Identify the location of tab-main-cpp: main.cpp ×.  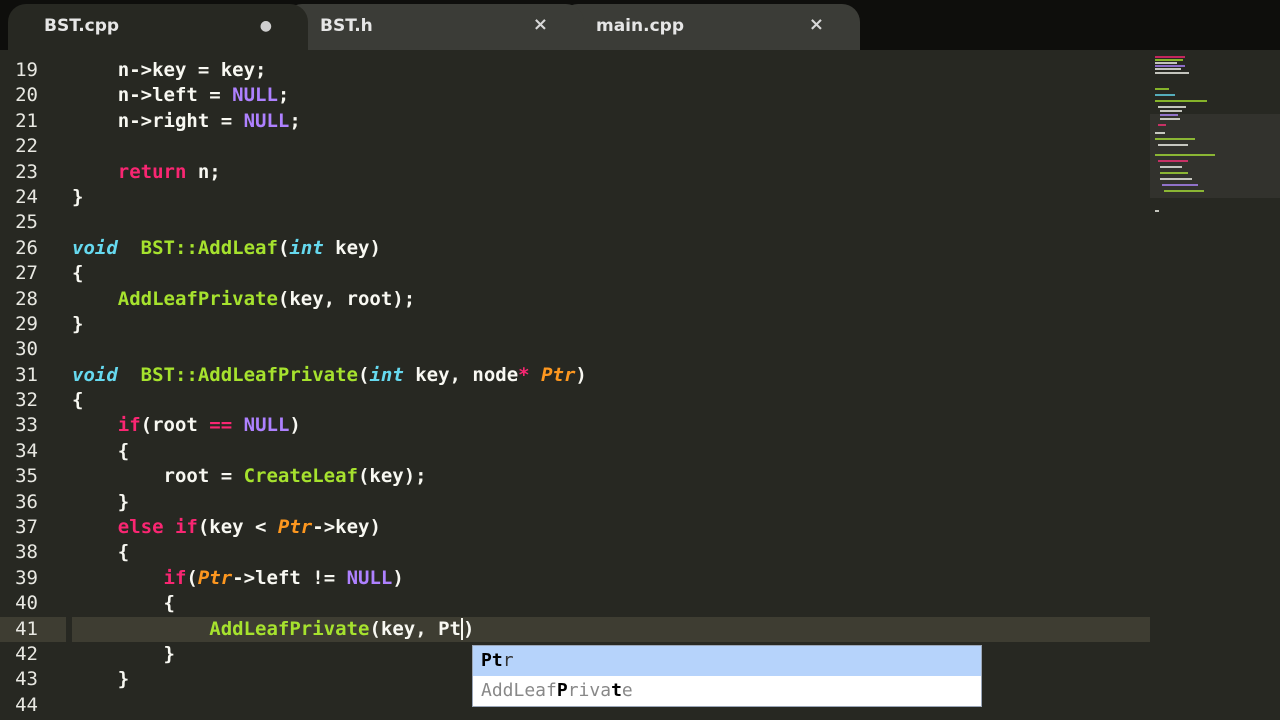
(710, 27).